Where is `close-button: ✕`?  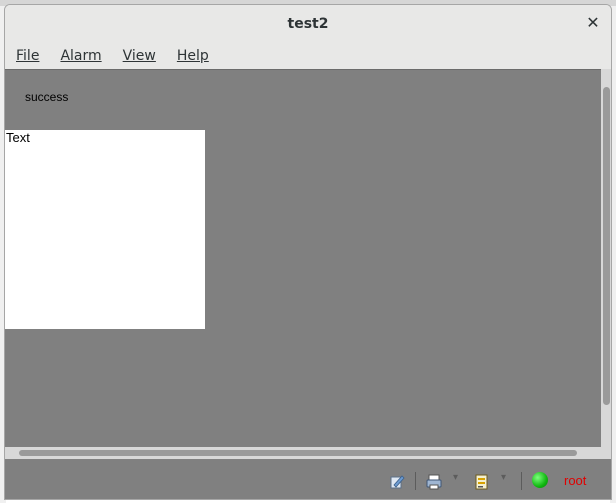 close-button: ✕ is located at coordinates (593, 23).